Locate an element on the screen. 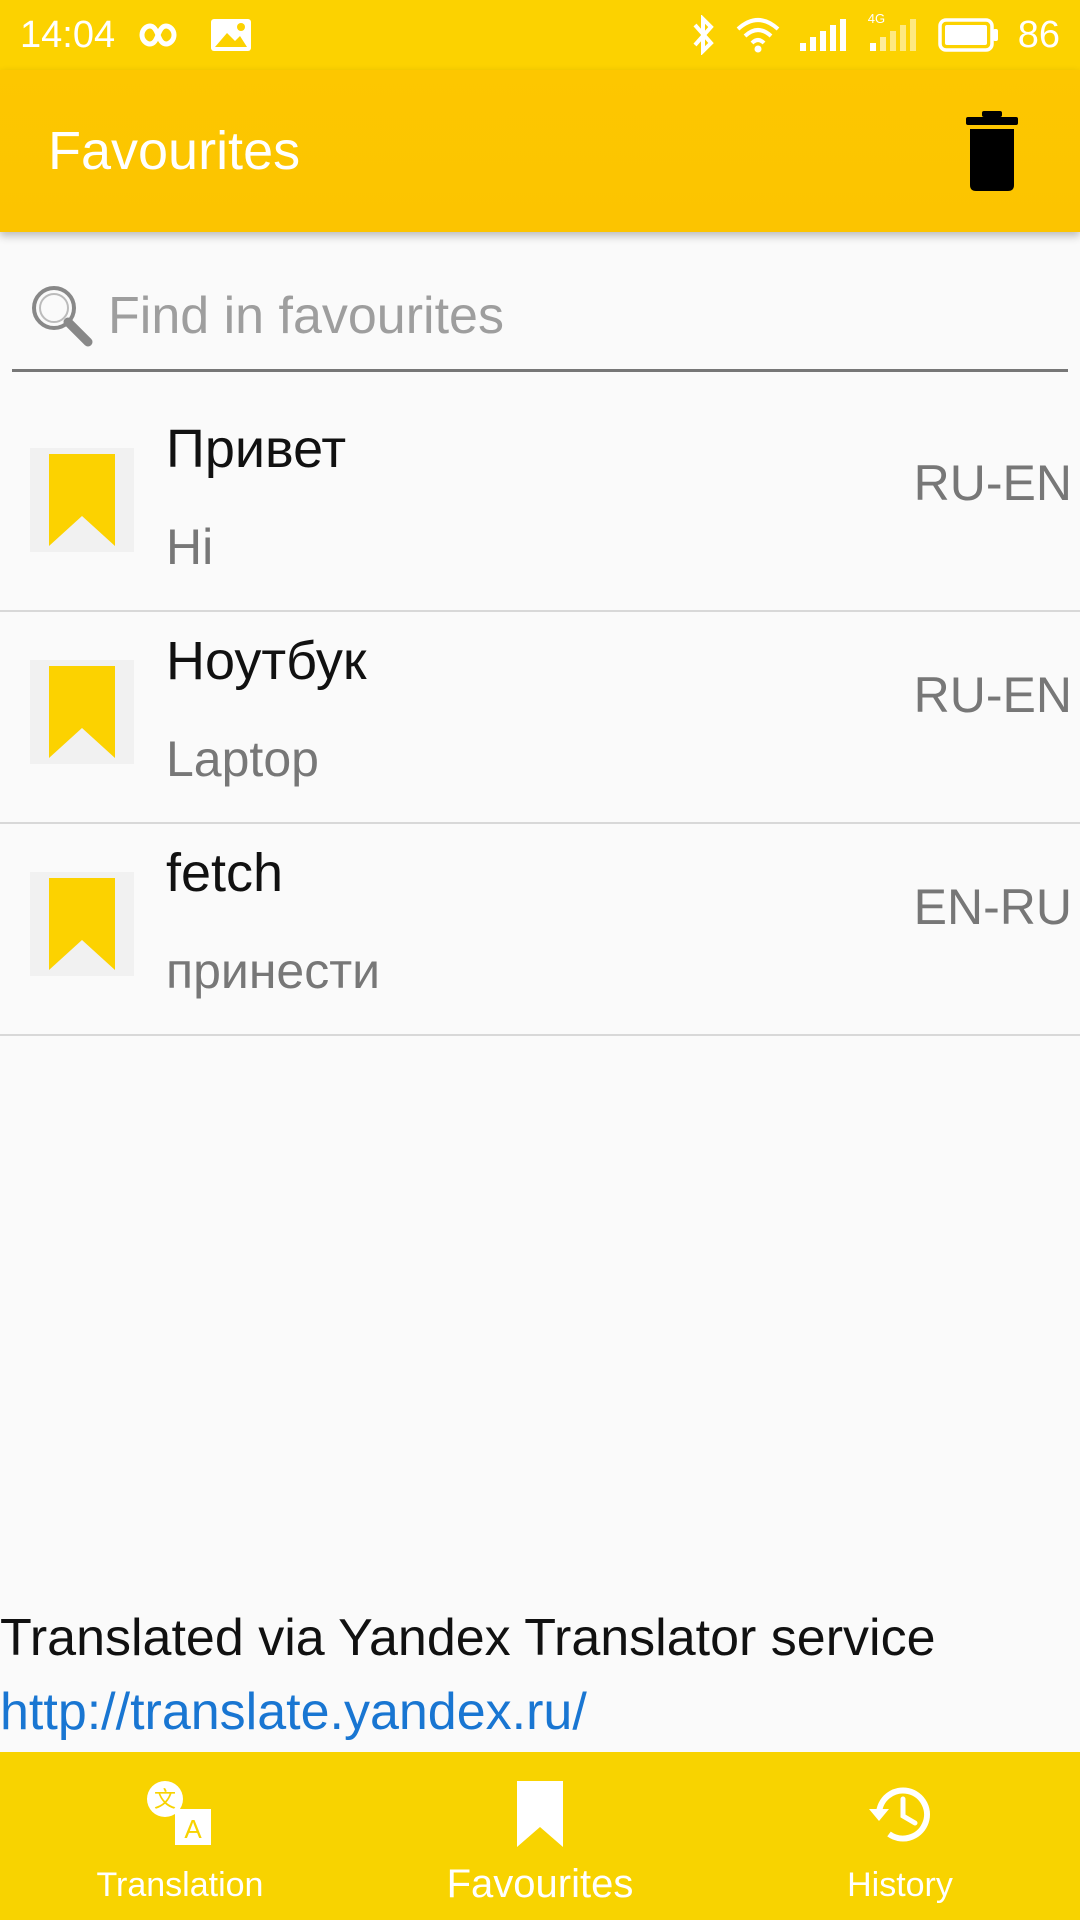 The image size is (1080, 1920). delete-all-button is located at coordinates (992, 151).